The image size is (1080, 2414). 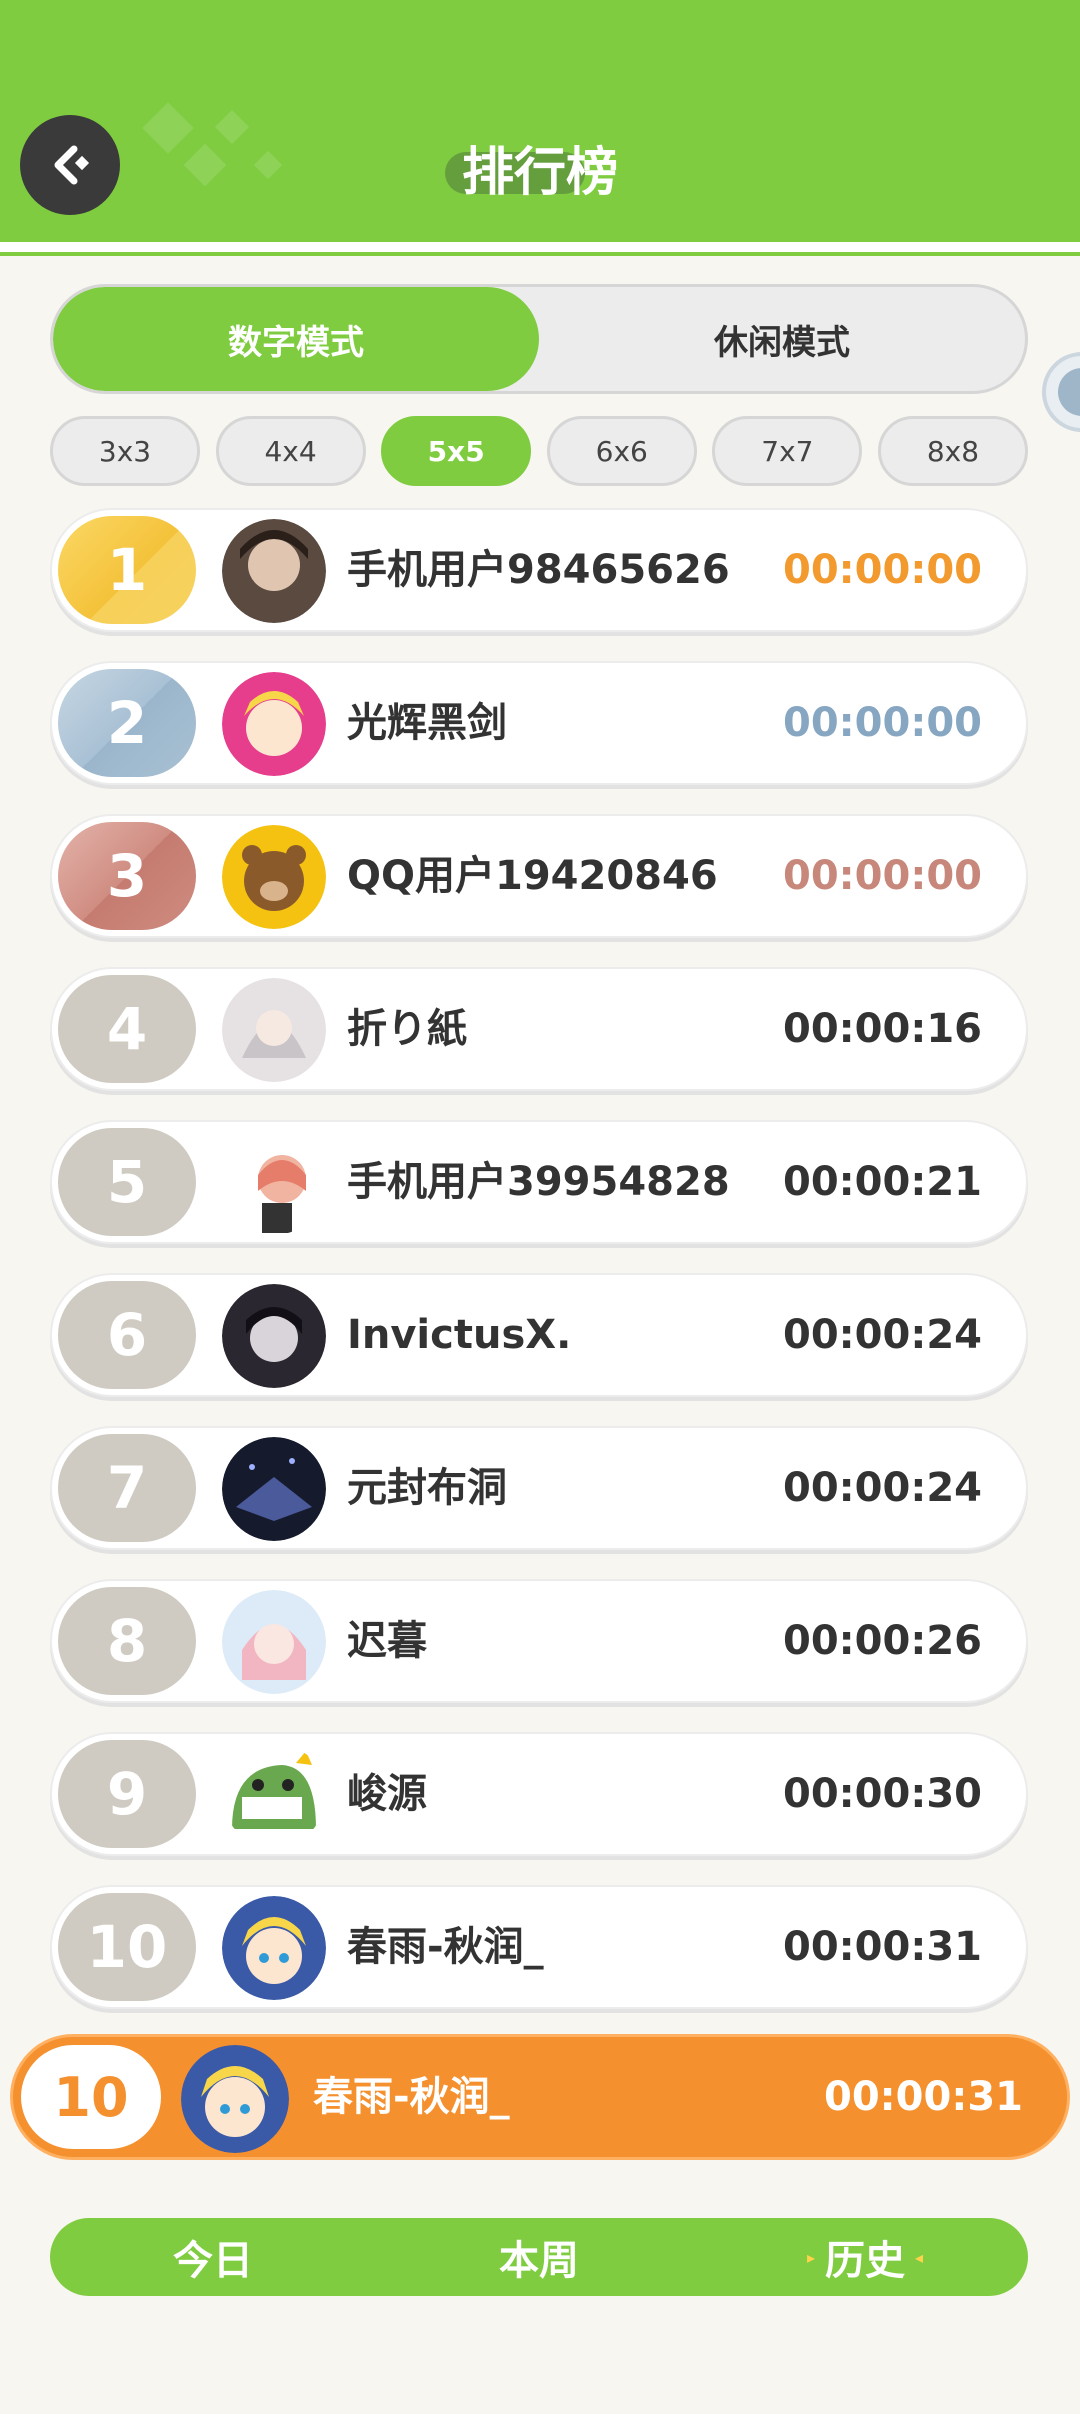 I want to click on rank-badge: 10, so click(x=127, y=1947).